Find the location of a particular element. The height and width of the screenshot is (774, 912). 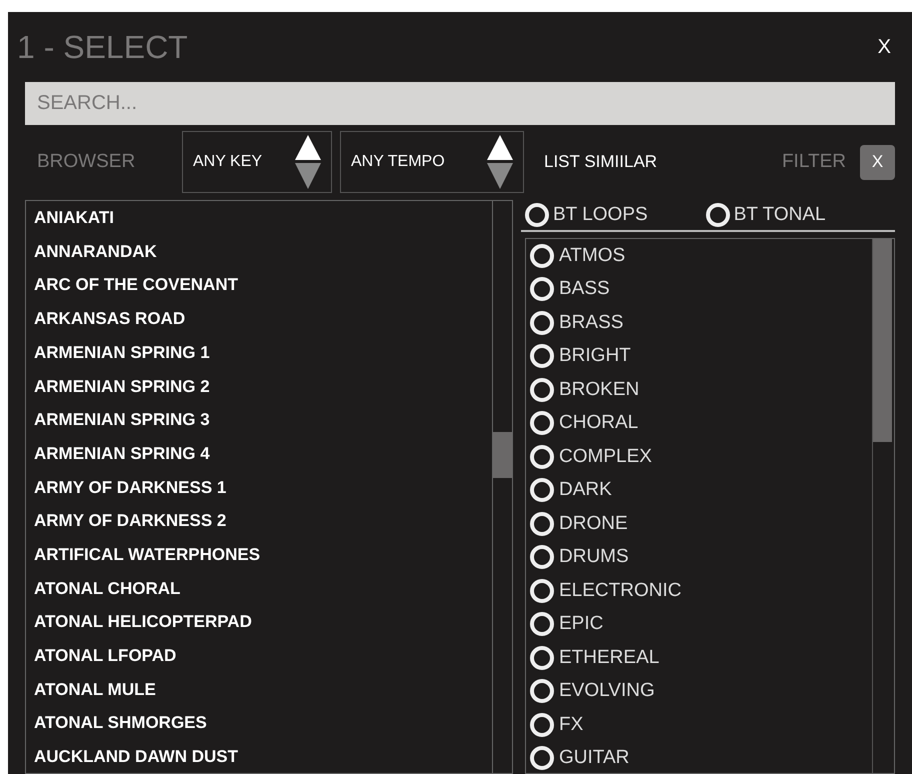

tag-label: EVOLVING is located at coordinates (607, 691).